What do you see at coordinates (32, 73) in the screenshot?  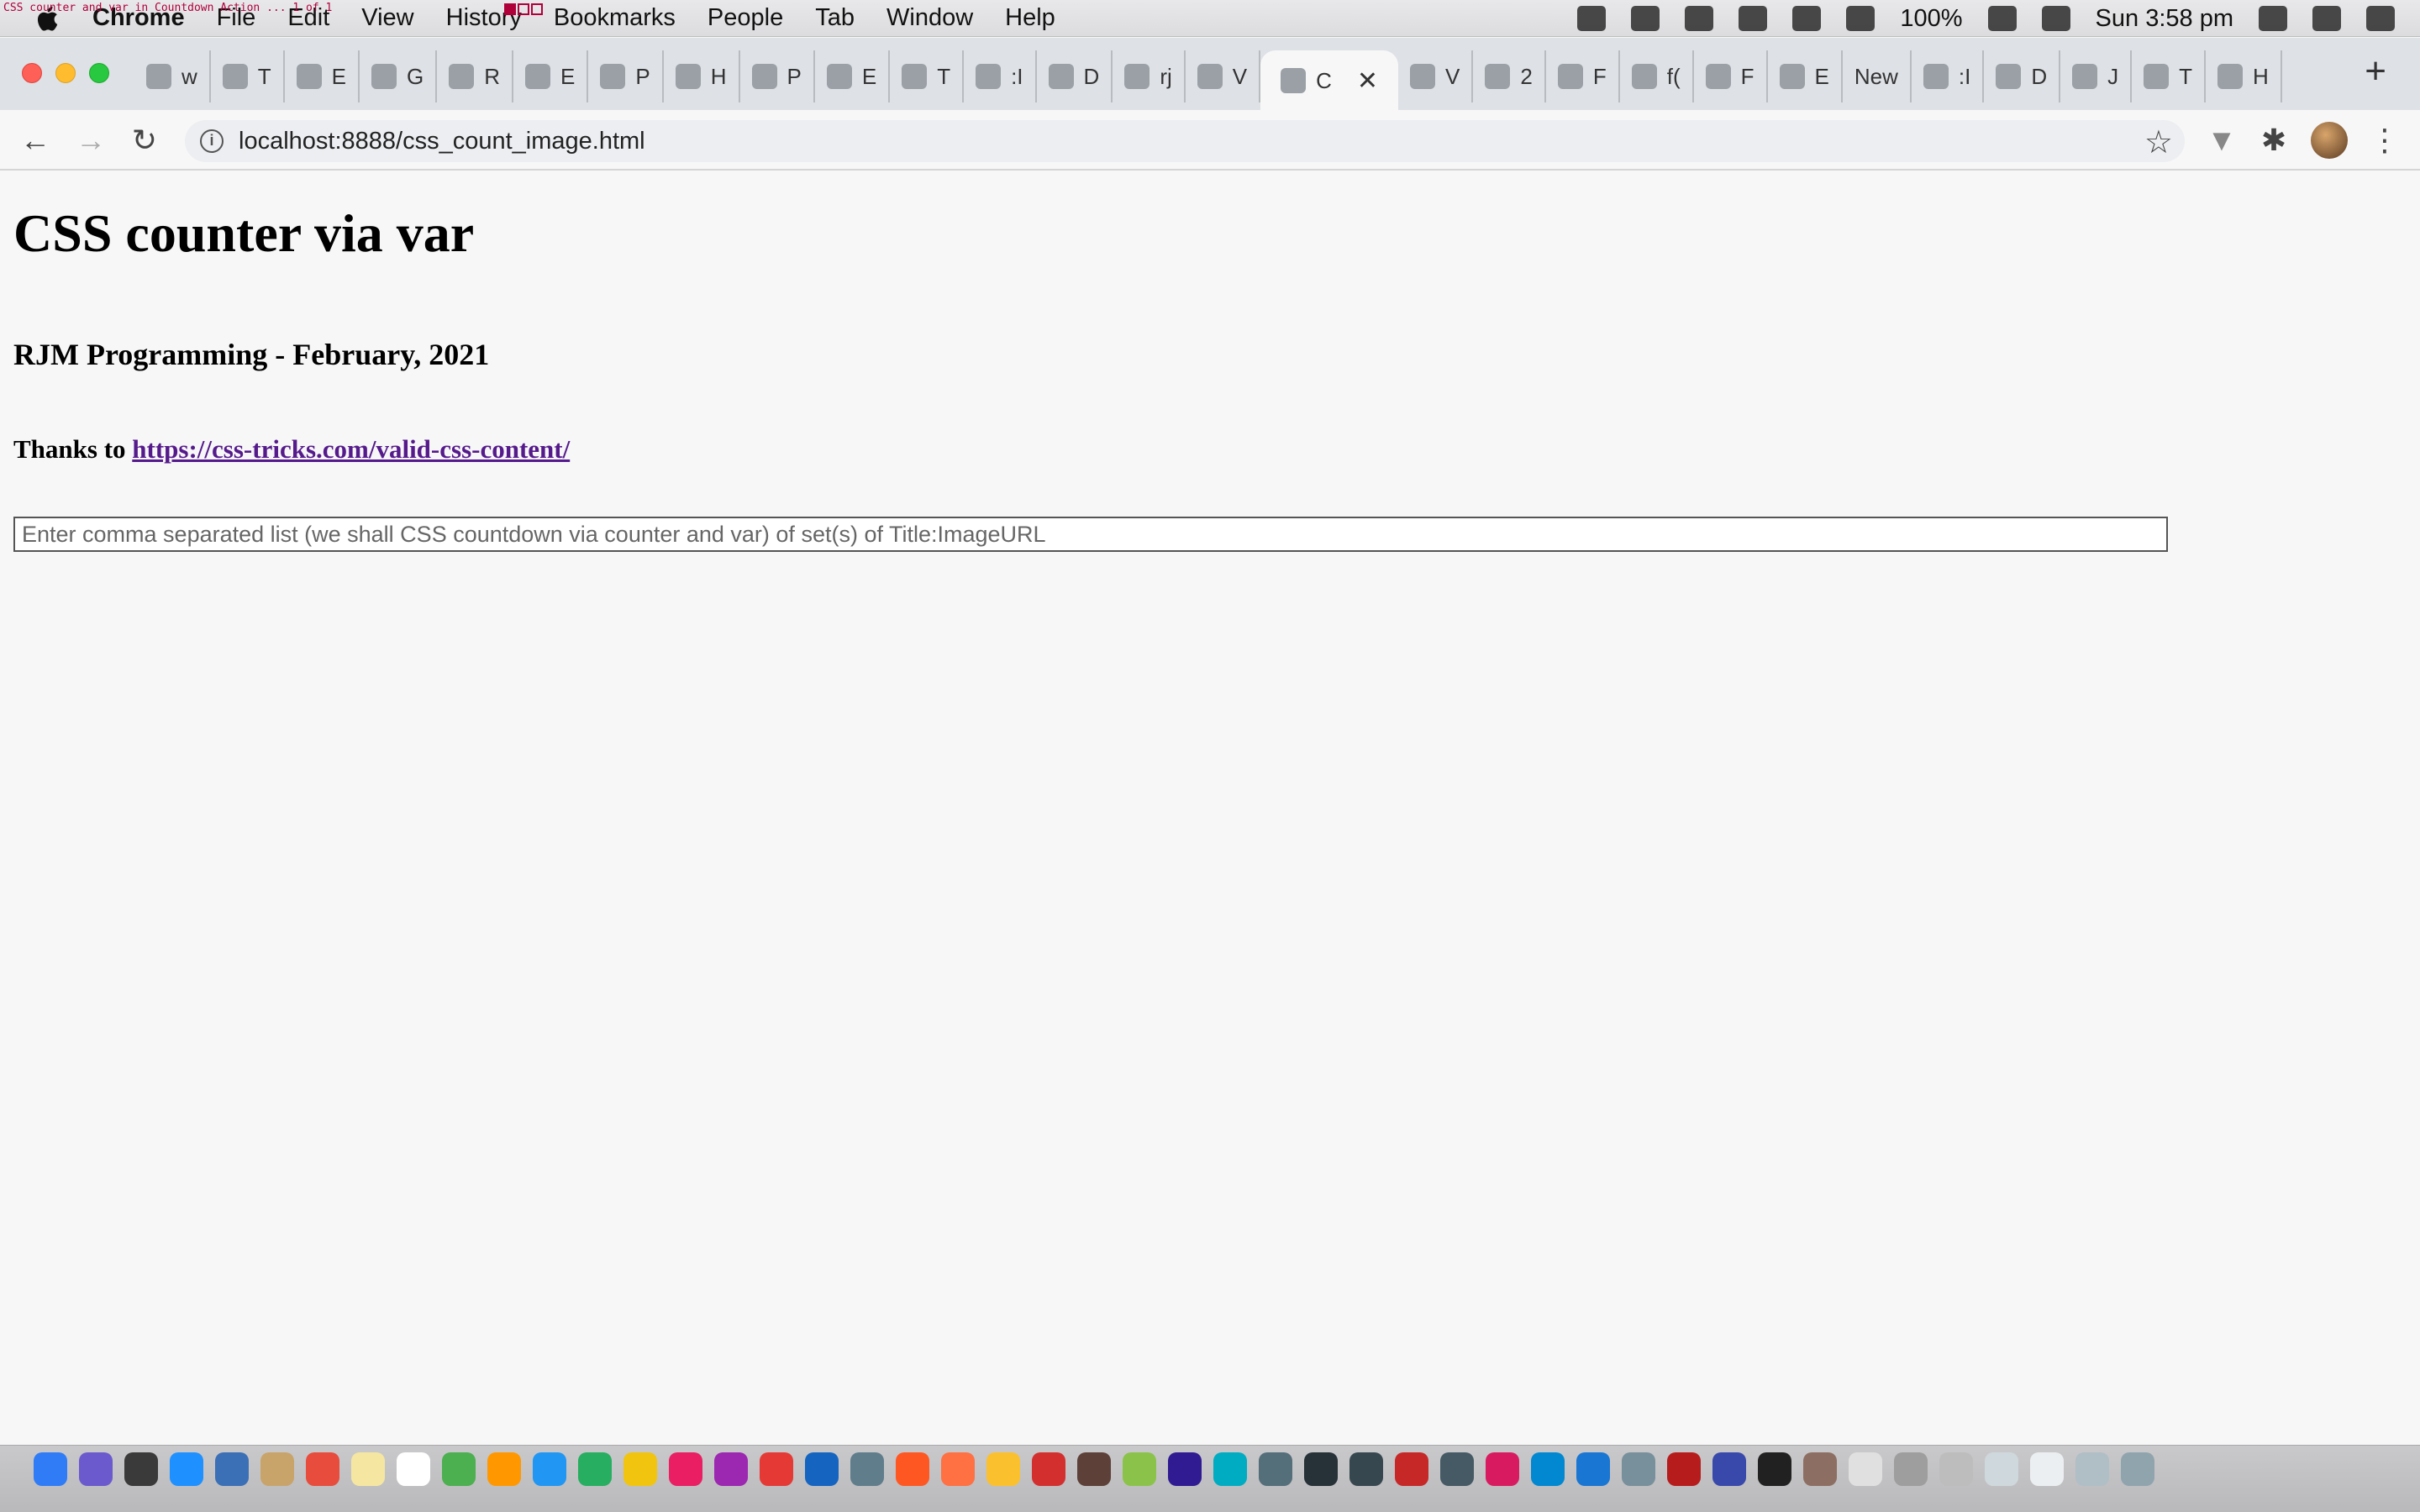 I see `close-window-button` at bounding box center [32, 73].